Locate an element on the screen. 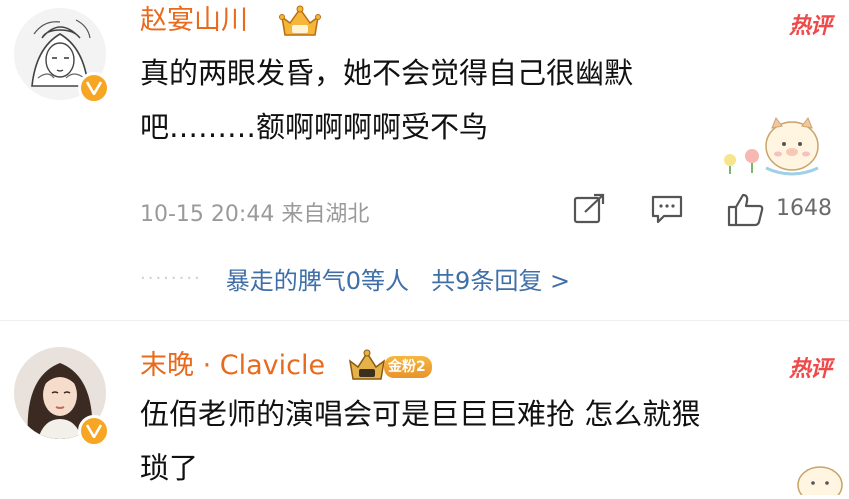 This screenshot has height=499, width=849. comment-icon is located at coordinates (667, 211).